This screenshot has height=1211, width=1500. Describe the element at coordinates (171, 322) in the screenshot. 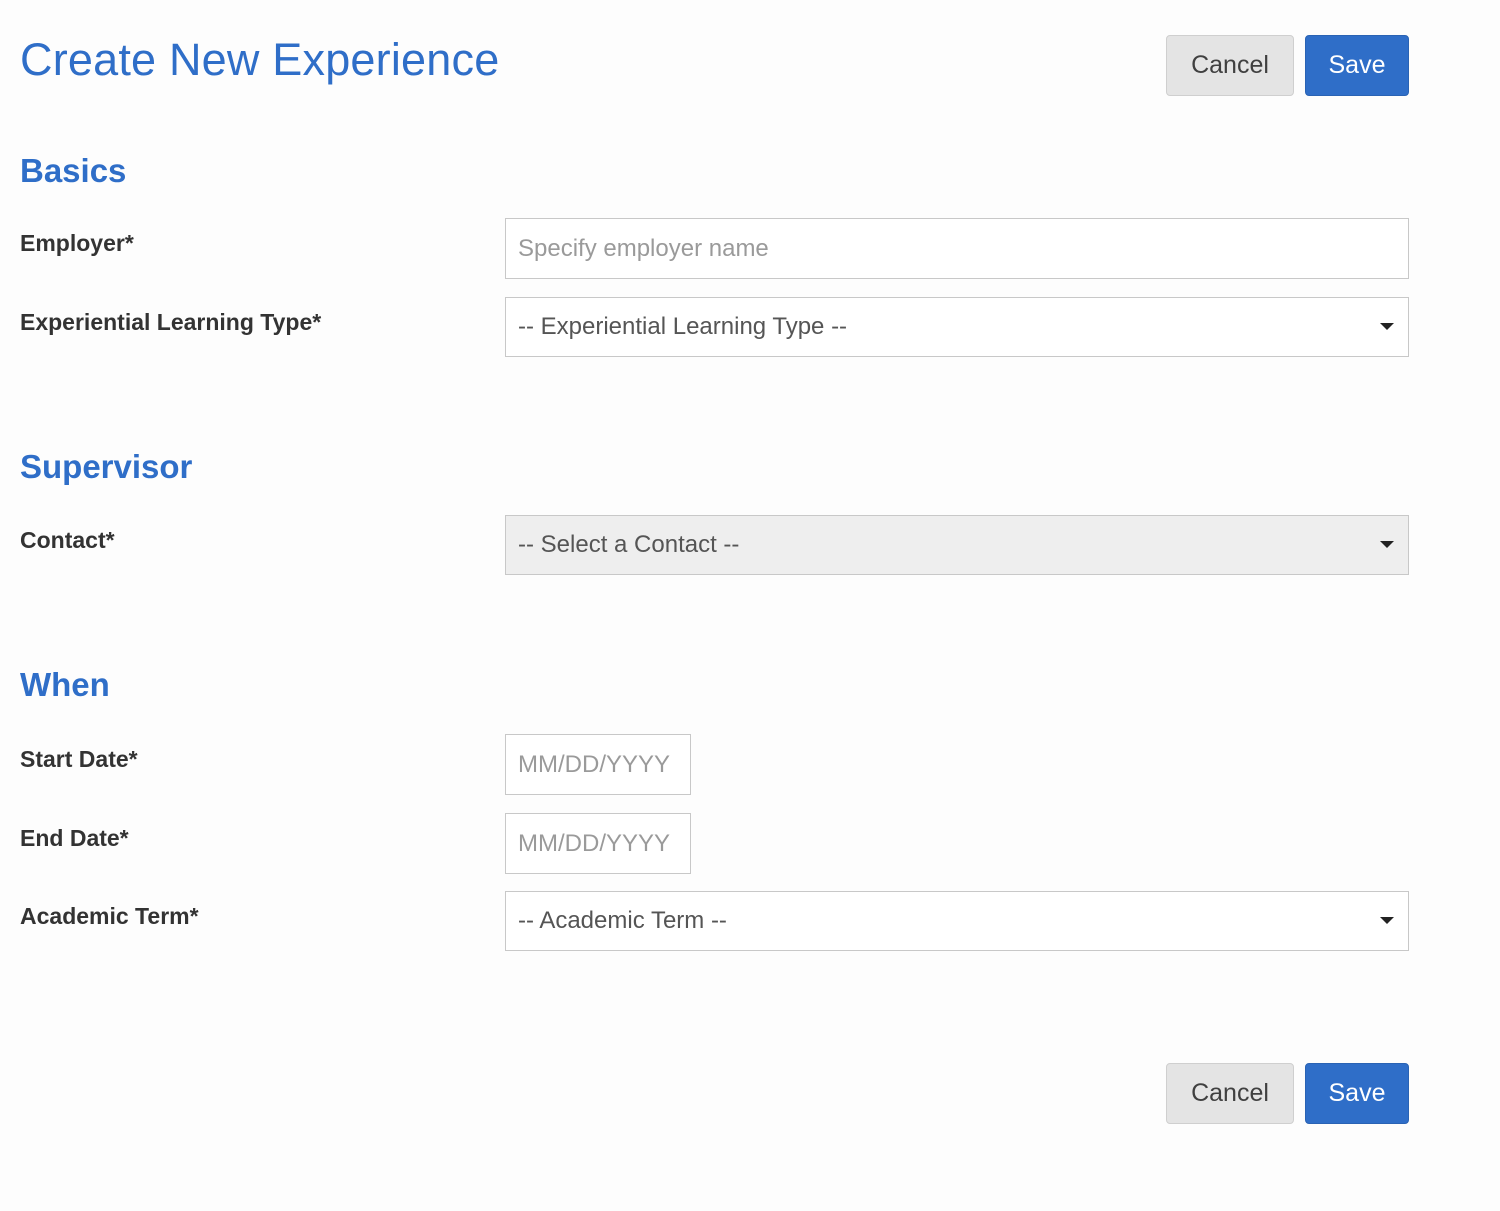

I see `learning-type-label: Experiential Learning Type*` at that location.